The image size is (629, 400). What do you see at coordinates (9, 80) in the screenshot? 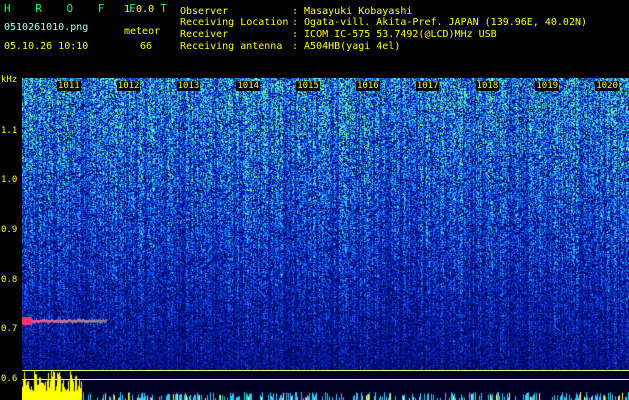
I see `y-axis-unit: kHz` at bounding box center [9, 80].